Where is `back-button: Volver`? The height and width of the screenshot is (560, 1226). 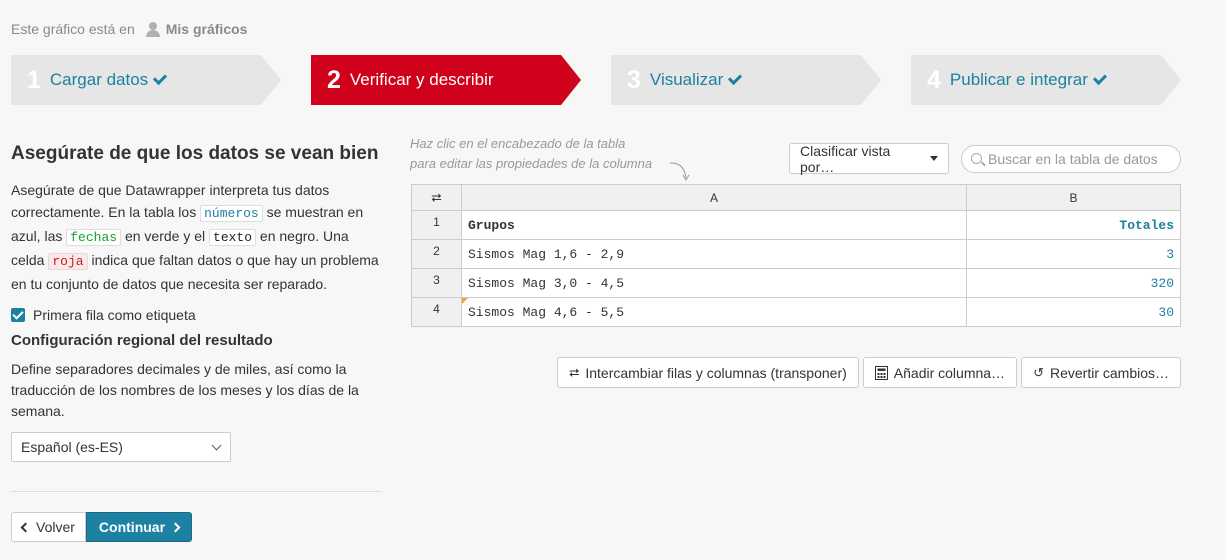 back-button: Volver is located at coordinates (48, 527).